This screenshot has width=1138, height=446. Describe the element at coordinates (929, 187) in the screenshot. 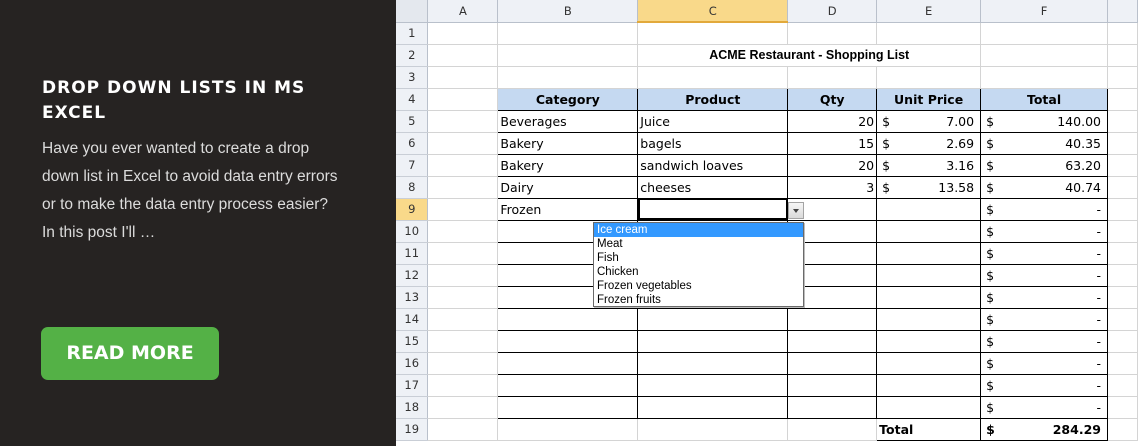

I see `unit-price-cell: $13.58` at that location.